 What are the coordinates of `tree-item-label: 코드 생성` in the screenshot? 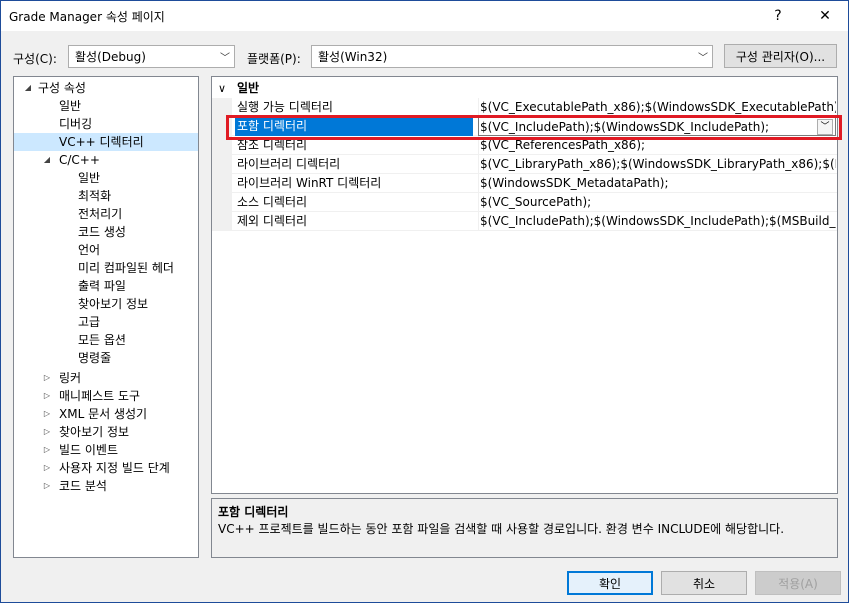 It's located at (102, 232).